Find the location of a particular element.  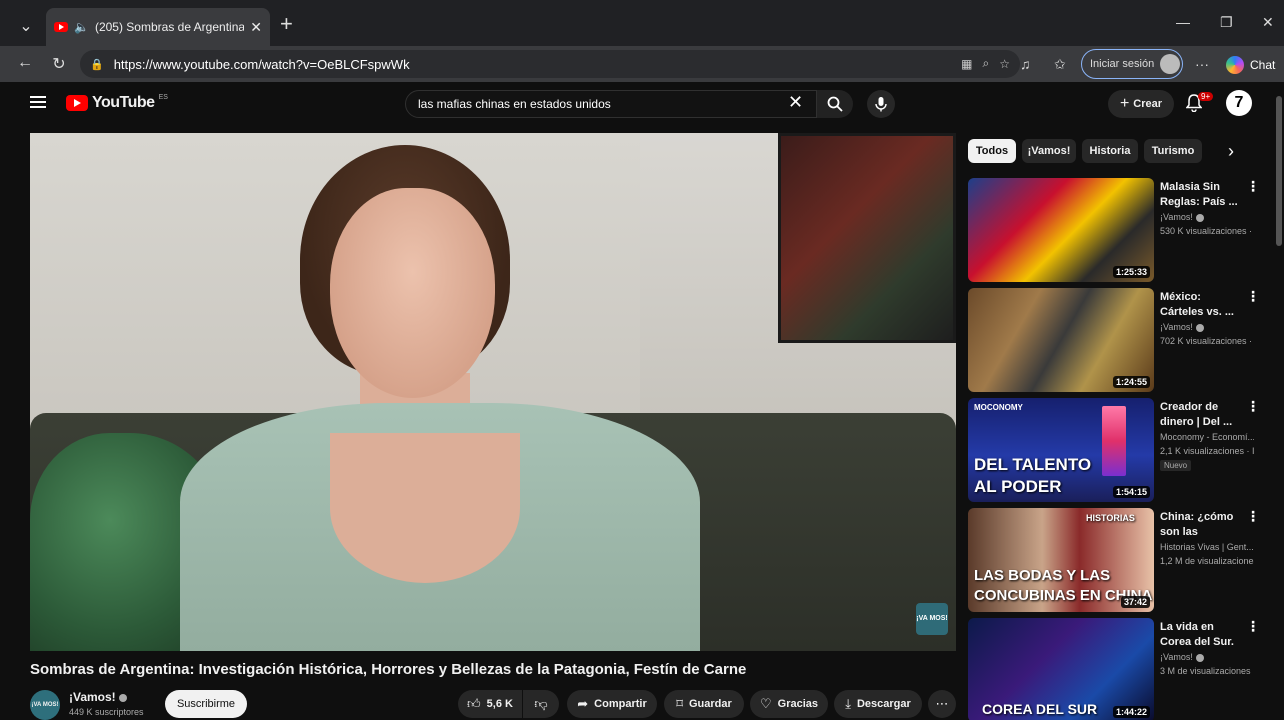

search-button is located at coordinates (835, 104).